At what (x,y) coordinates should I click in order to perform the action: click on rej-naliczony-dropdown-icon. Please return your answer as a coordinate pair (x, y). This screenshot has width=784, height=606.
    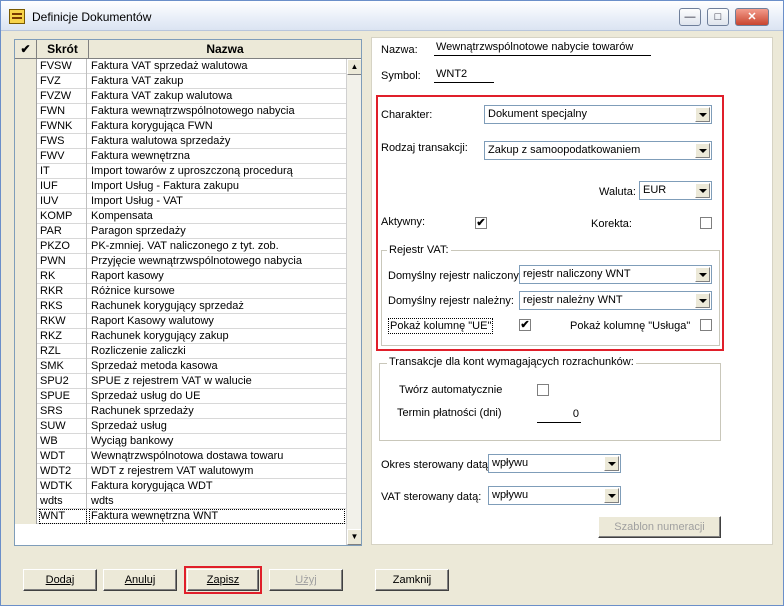
    Looking at the image, I should click on (702, 274).